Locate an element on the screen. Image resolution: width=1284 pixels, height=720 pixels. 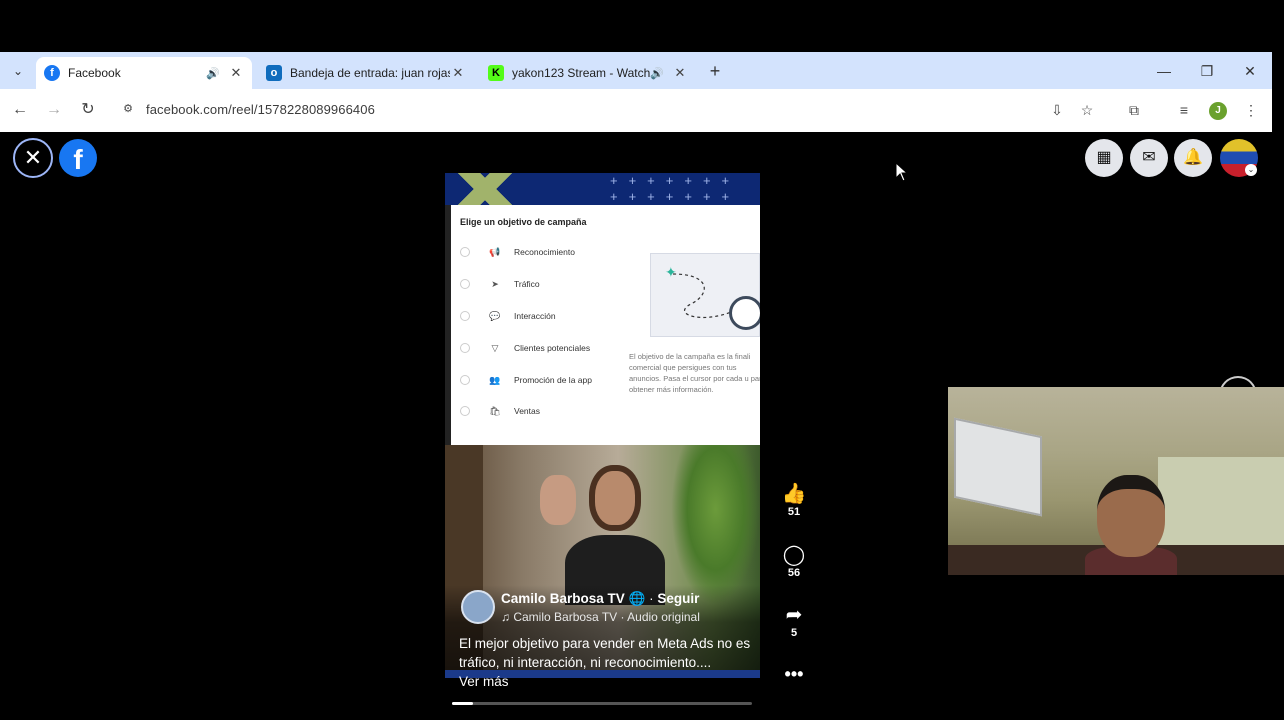
option-interaccion: 💬 Interacción is located at coordinates (508, 316).